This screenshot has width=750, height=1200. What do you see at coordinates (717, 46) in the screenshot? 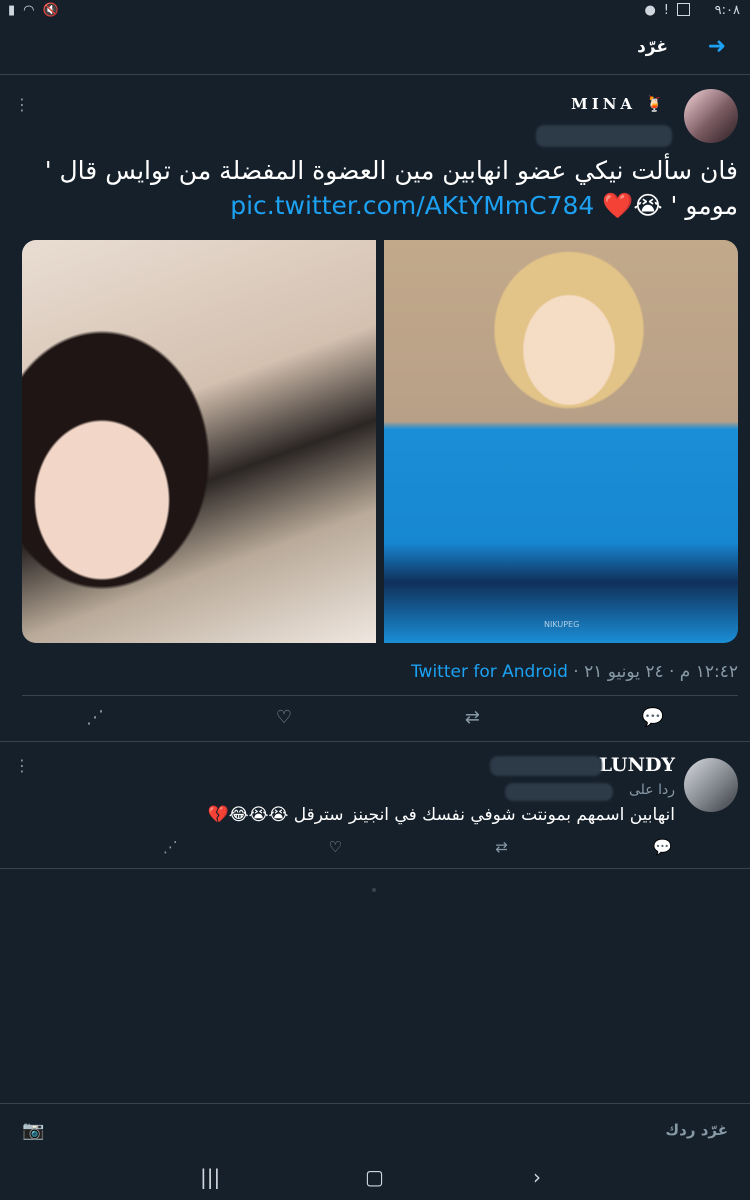
I see `arrow-right-icon: ➜` at bounding box center [717, 46].